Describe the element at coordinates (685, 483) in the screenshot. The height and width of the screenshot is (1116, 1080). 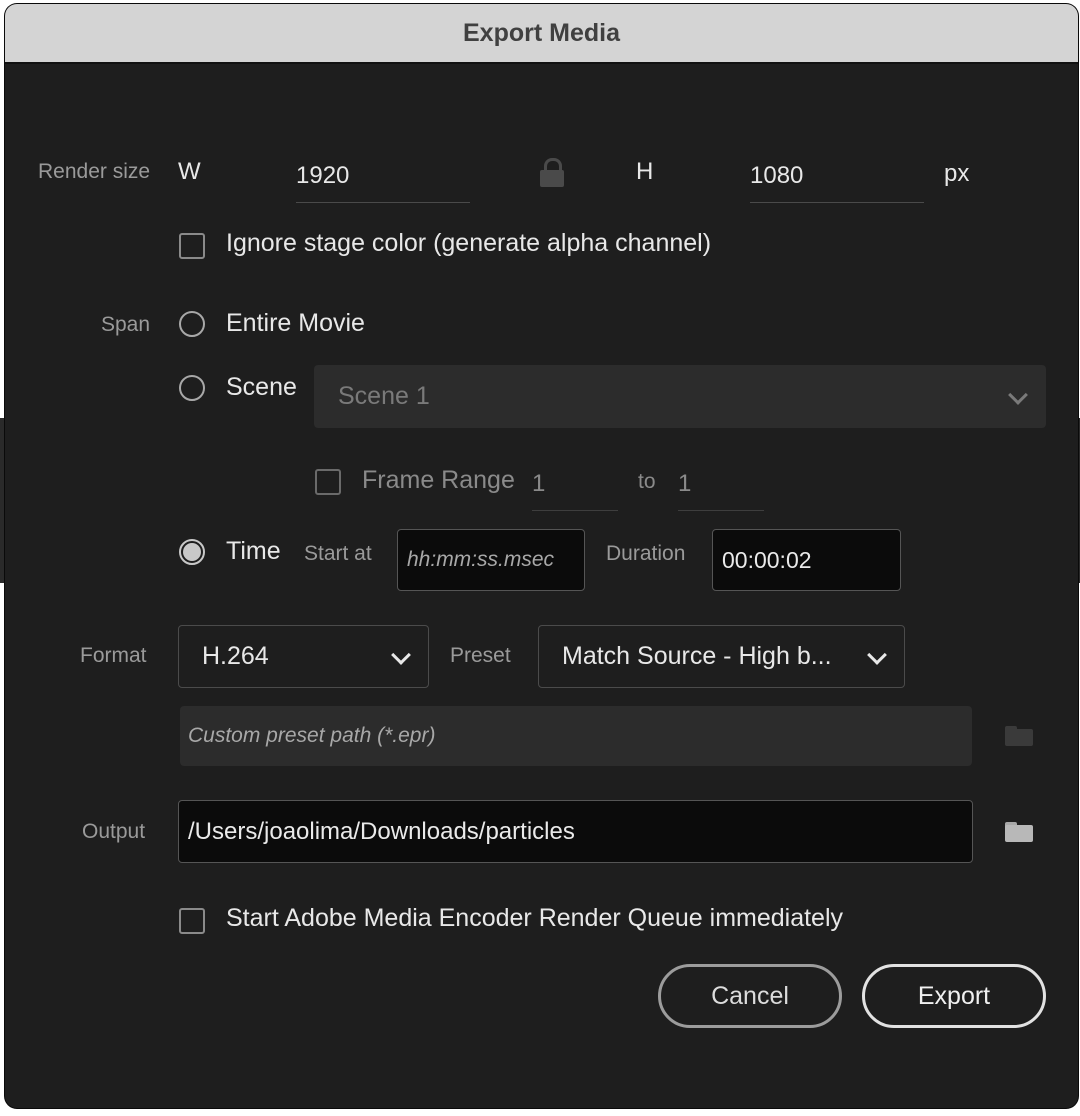
I see `frame-range-to-value: 1` at that location.